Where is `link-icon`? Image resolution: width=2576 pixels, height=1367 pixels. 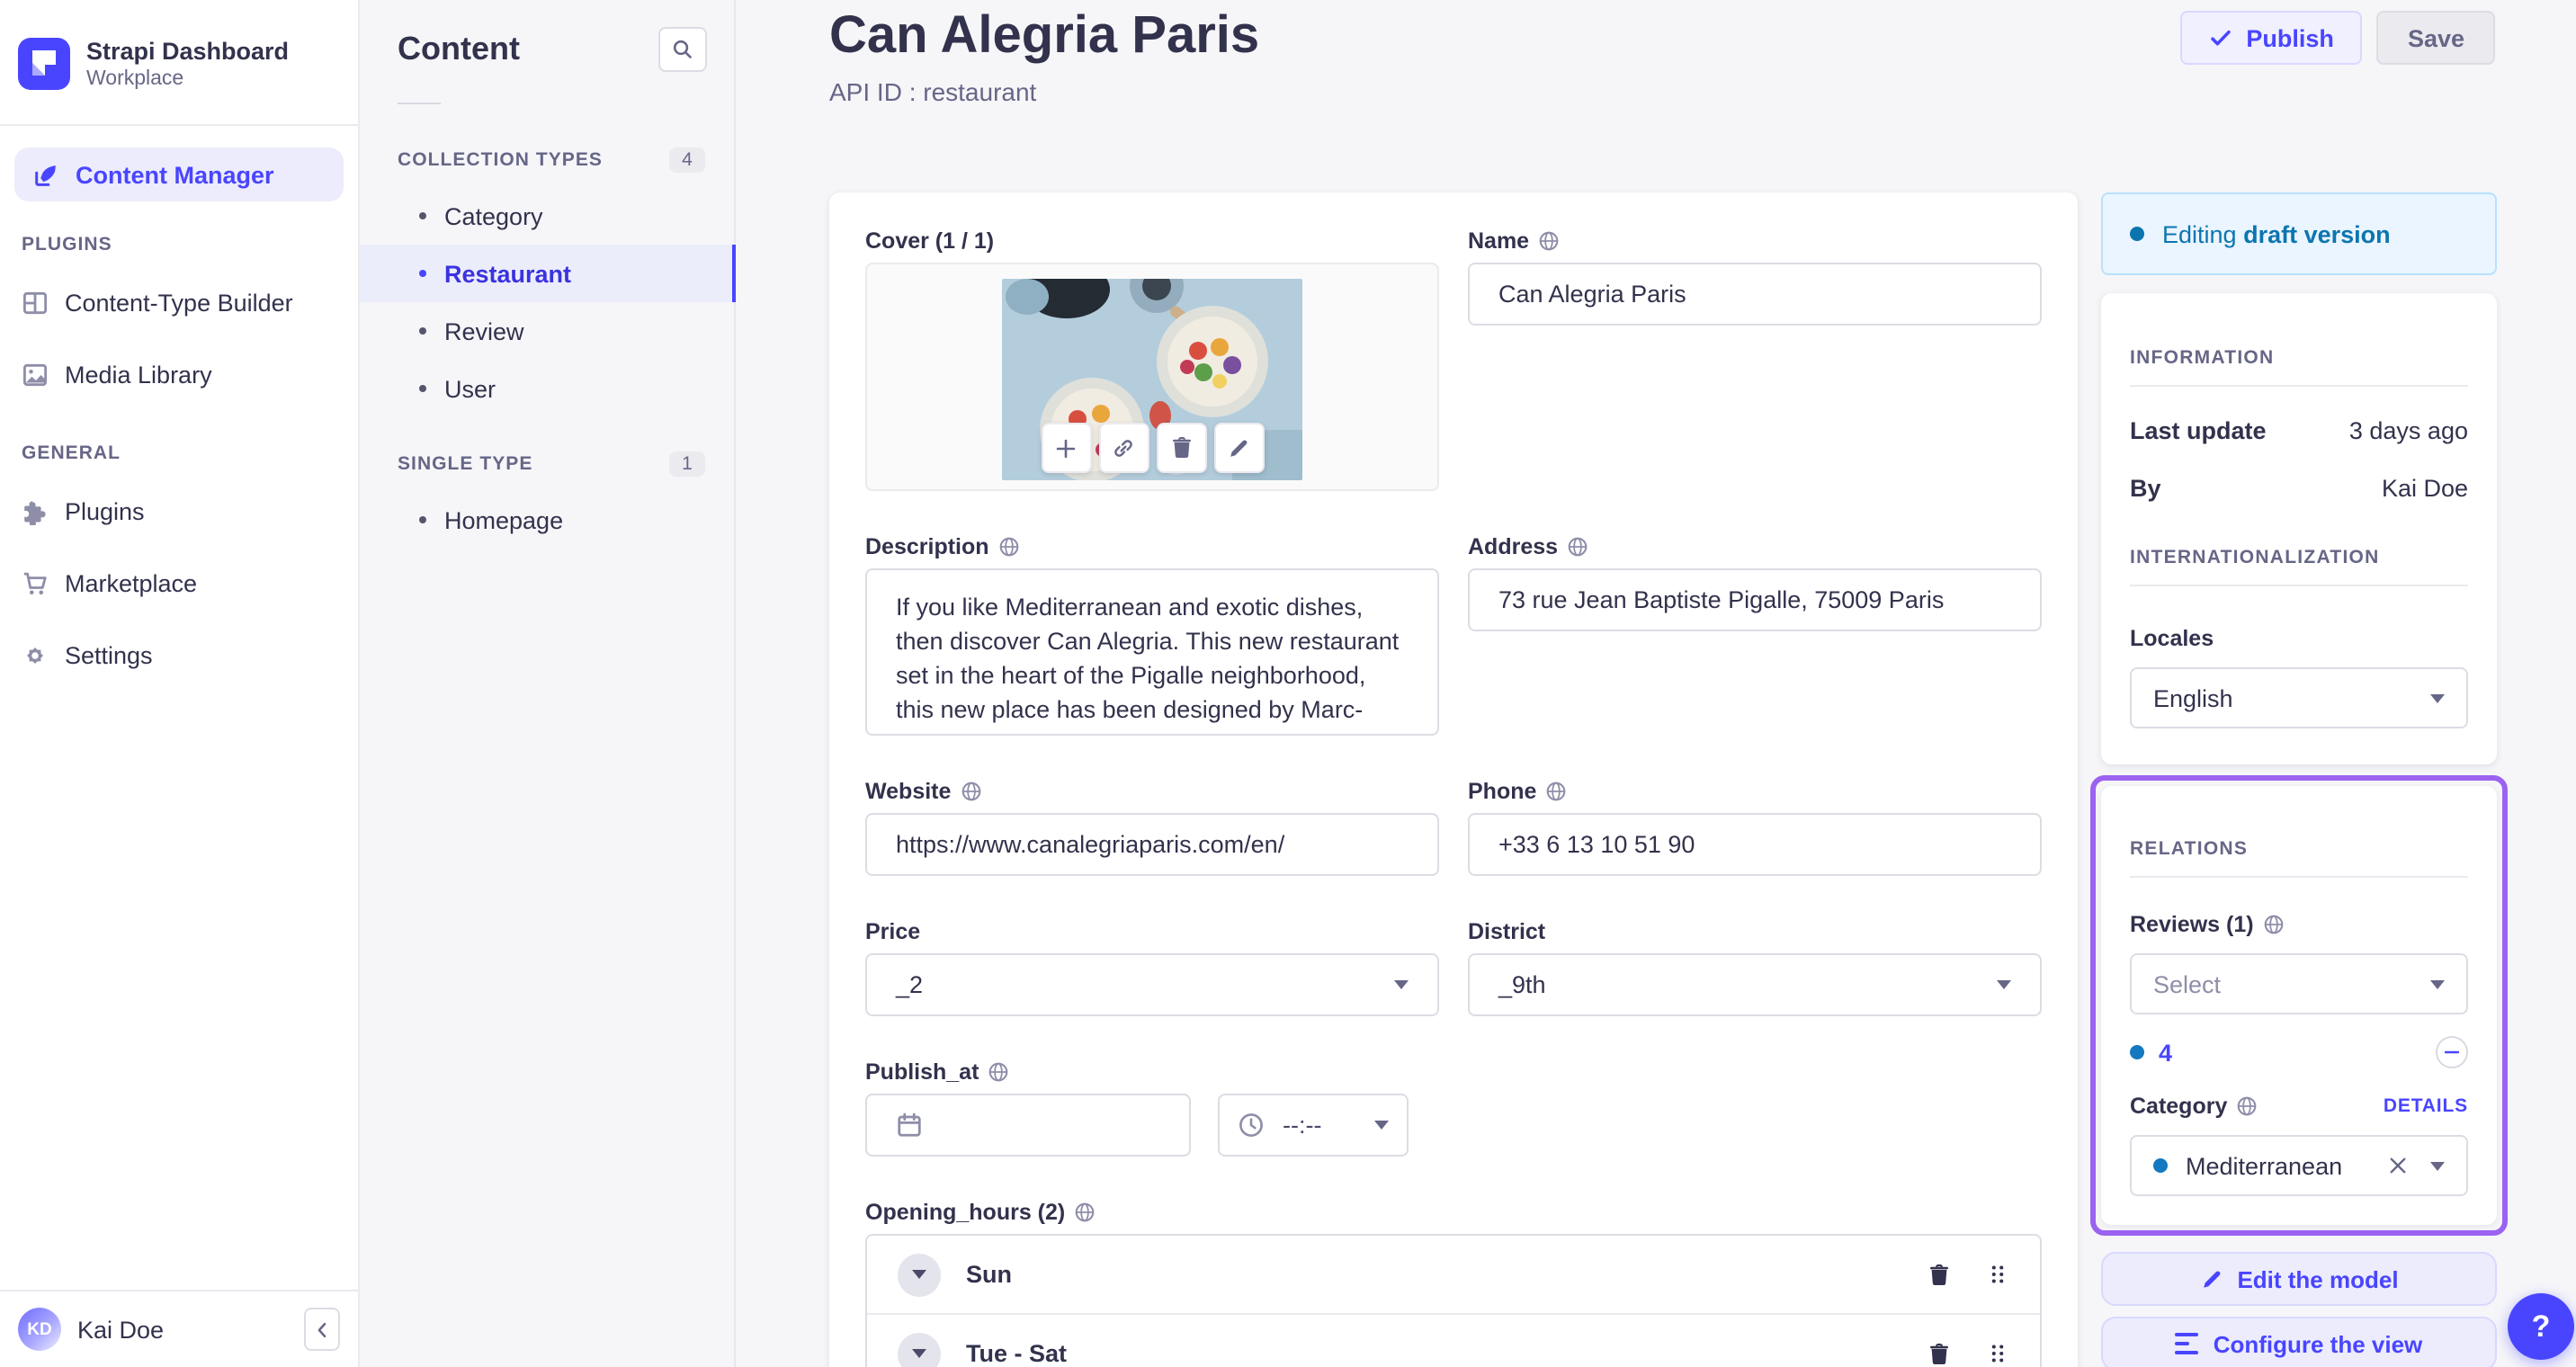 link-icon is located at coordinates (1123, 448).